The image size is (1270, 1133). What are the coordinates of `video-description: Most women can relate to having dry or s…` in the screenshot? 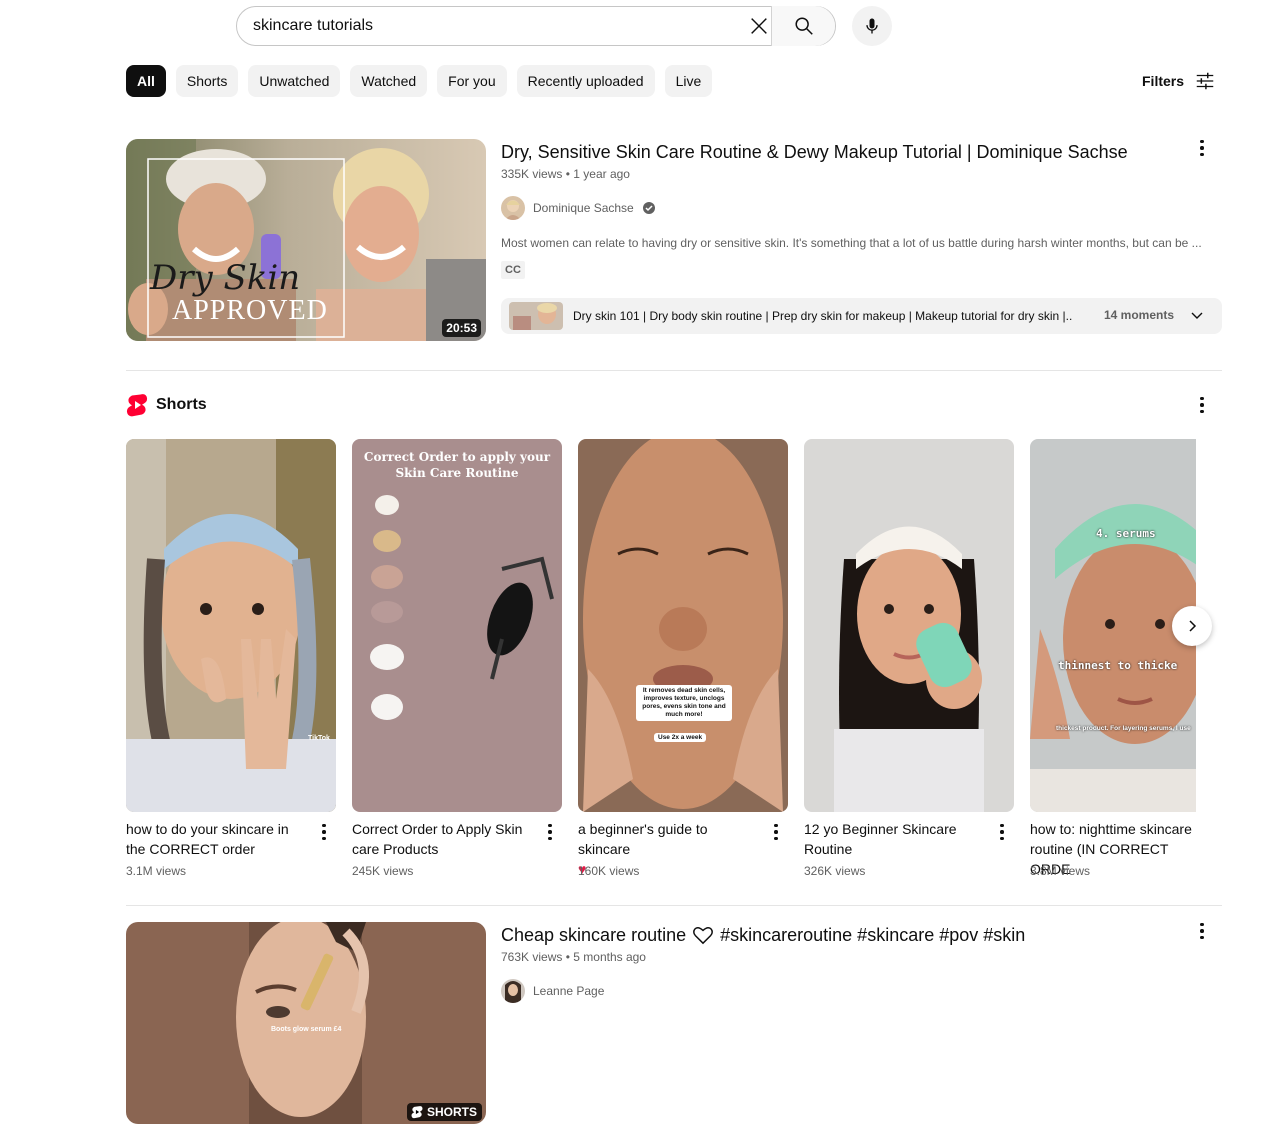 It's located at (851, 243).